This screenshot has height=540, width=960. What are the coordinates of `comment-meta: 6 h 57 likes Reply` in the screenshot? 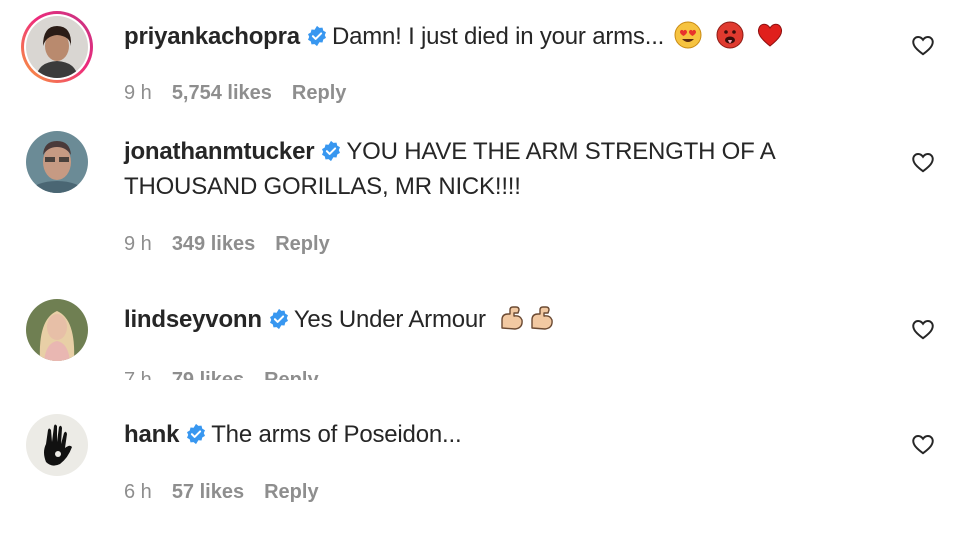 It's located at (231, 492).